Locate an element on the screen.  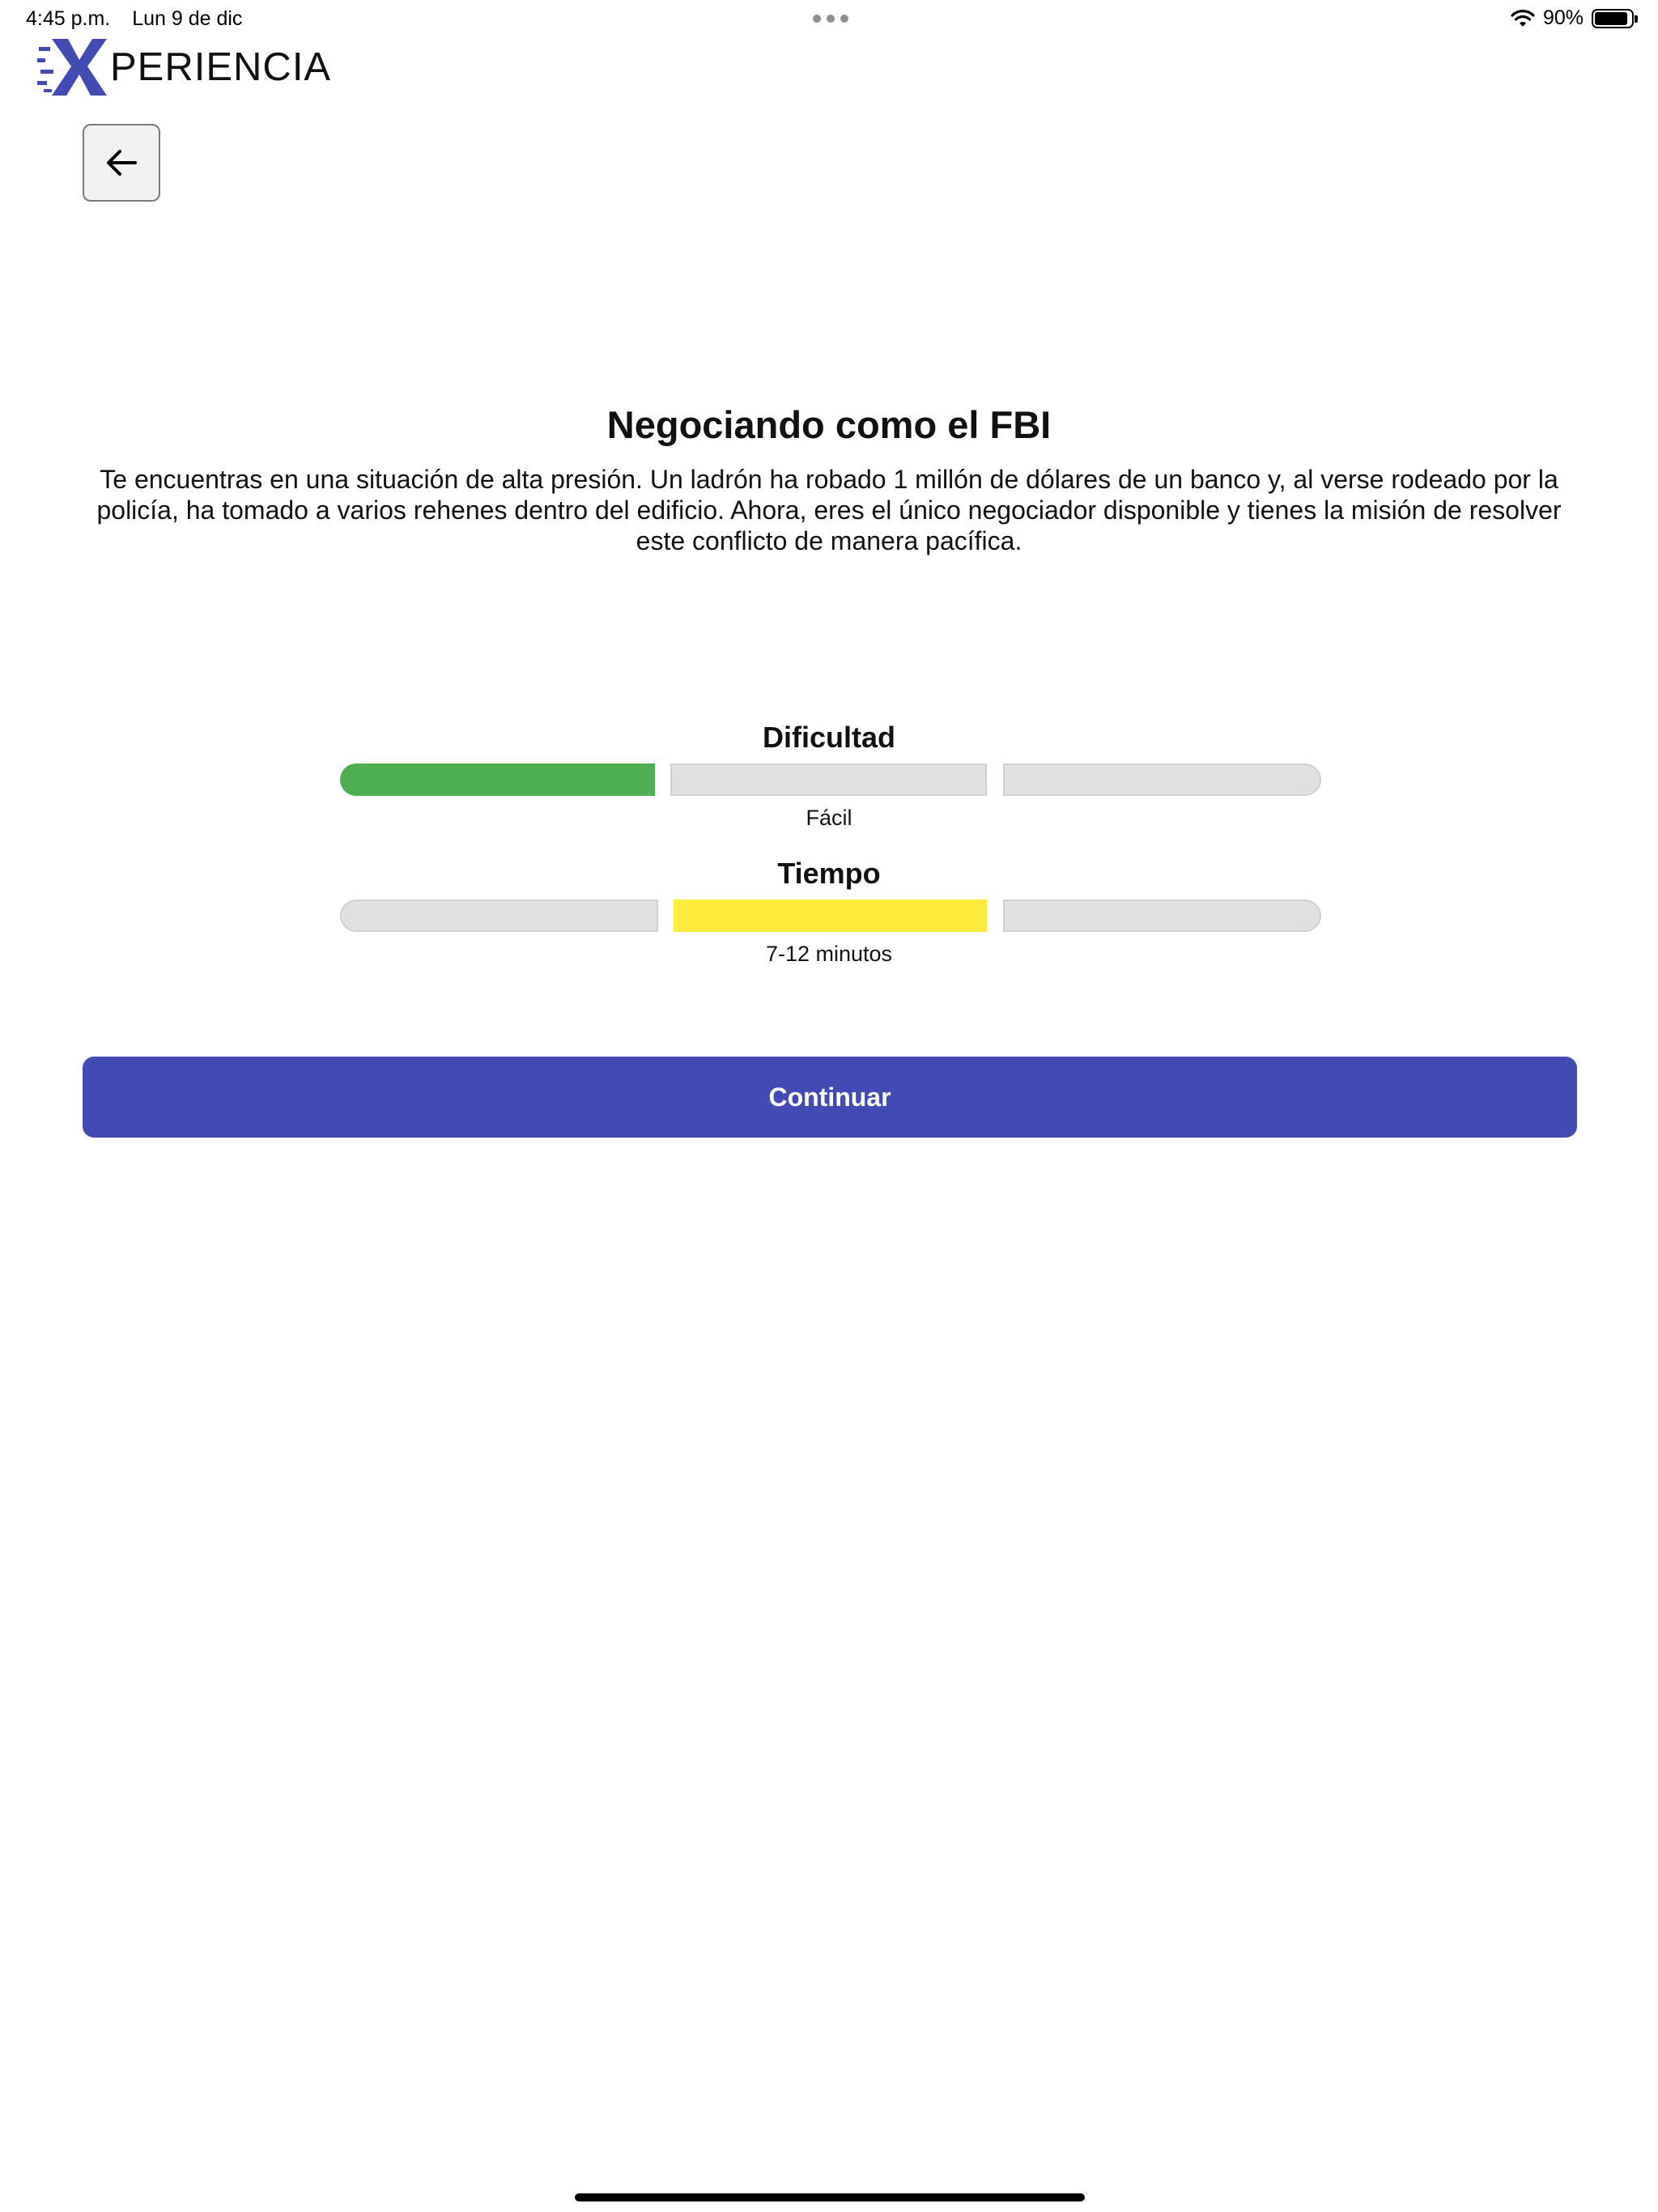
time-value: 7-12 minutos is located at coordinates (829, 954).